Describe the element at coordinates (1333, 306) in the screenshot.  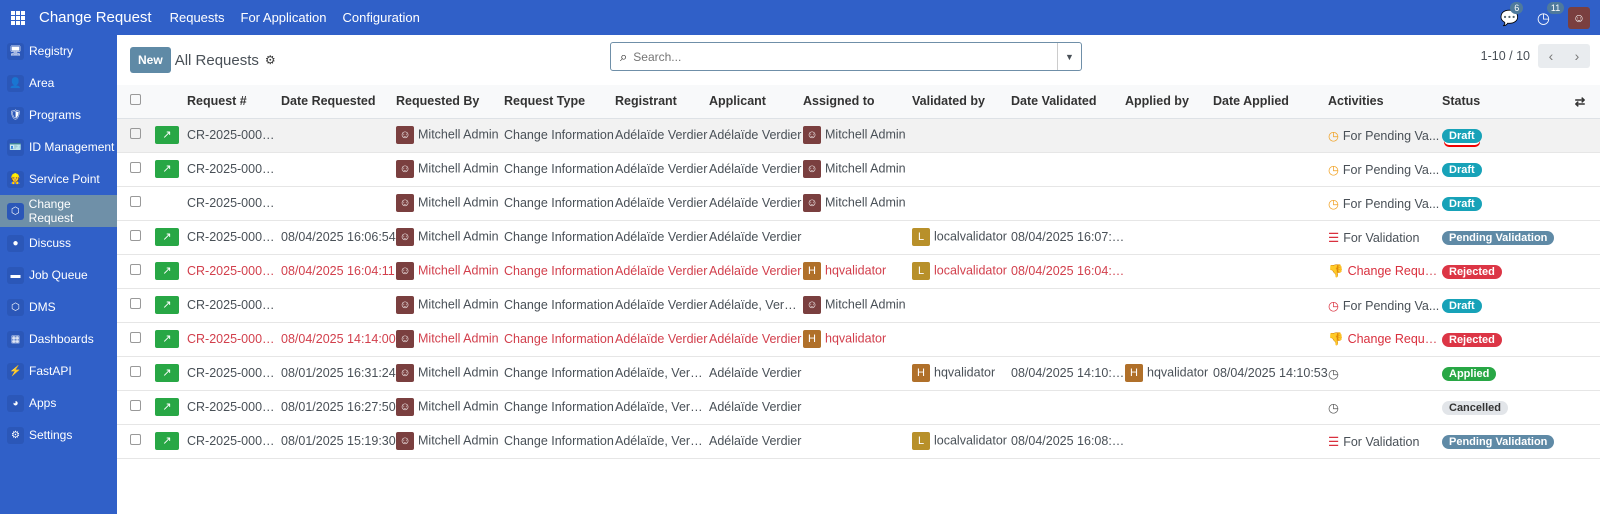
I see `clock-red-icon: ◷` at that location.